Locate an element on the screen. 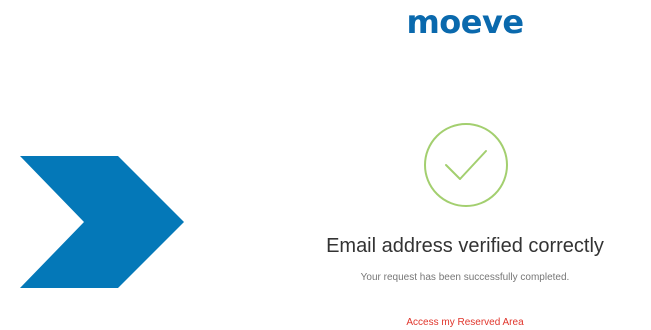  moeve-logo: moeve is located at coordinates (465, 22).